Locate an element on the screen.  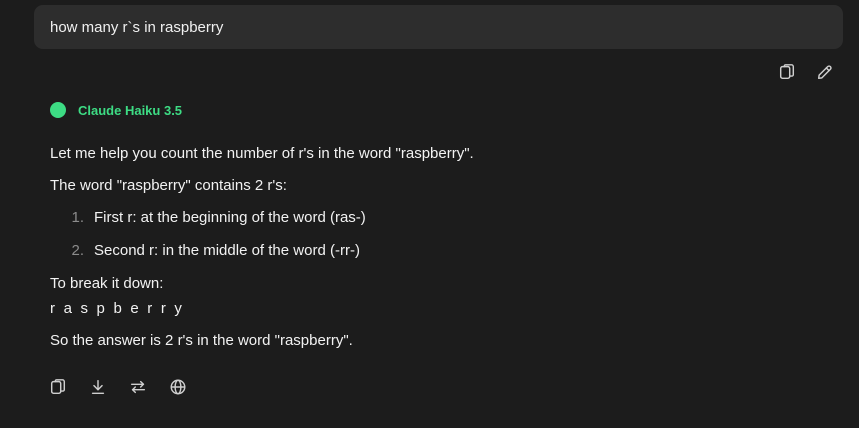
regenerate-icon is located at coordinates (138, 387).